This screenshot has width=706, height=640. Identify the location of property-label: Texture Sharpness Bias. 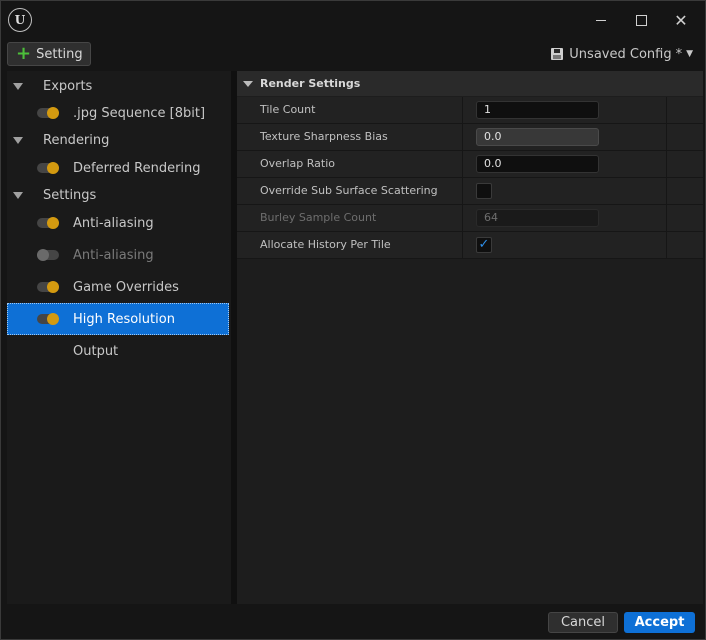
(324, 136).